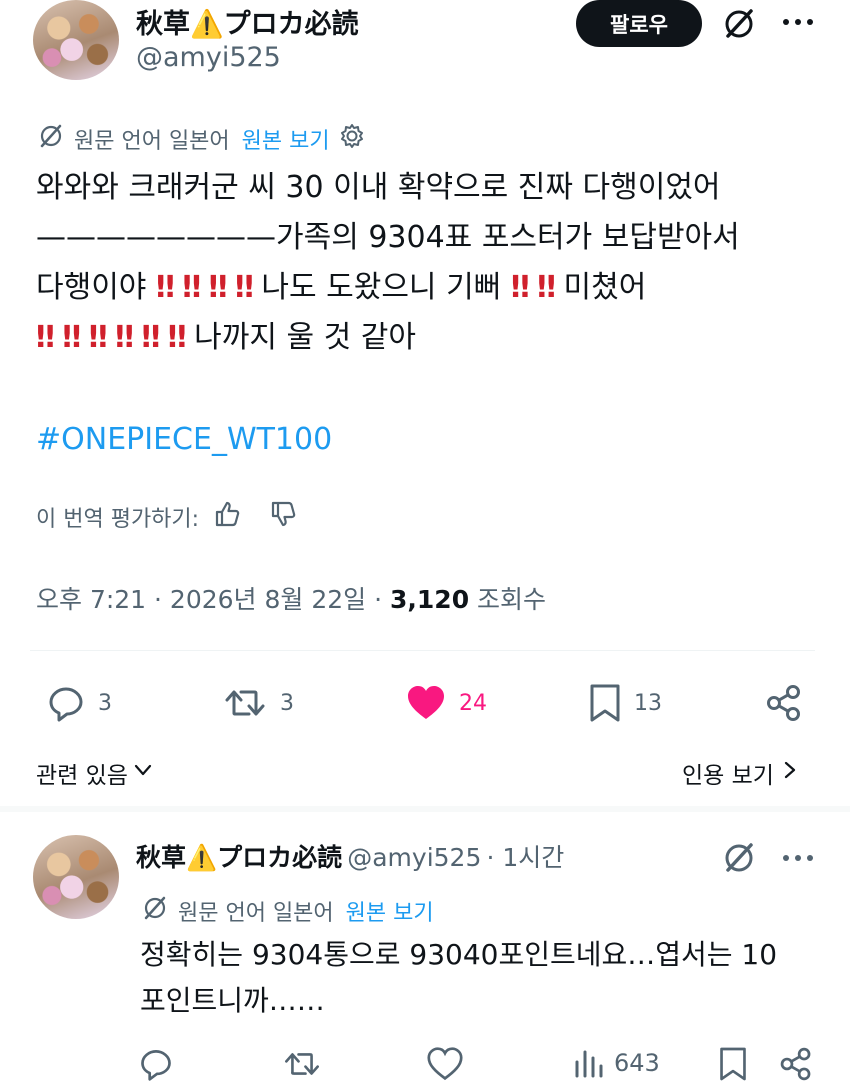  I want to click on view-quotes-link: 인용 보기, so click(741, 773).